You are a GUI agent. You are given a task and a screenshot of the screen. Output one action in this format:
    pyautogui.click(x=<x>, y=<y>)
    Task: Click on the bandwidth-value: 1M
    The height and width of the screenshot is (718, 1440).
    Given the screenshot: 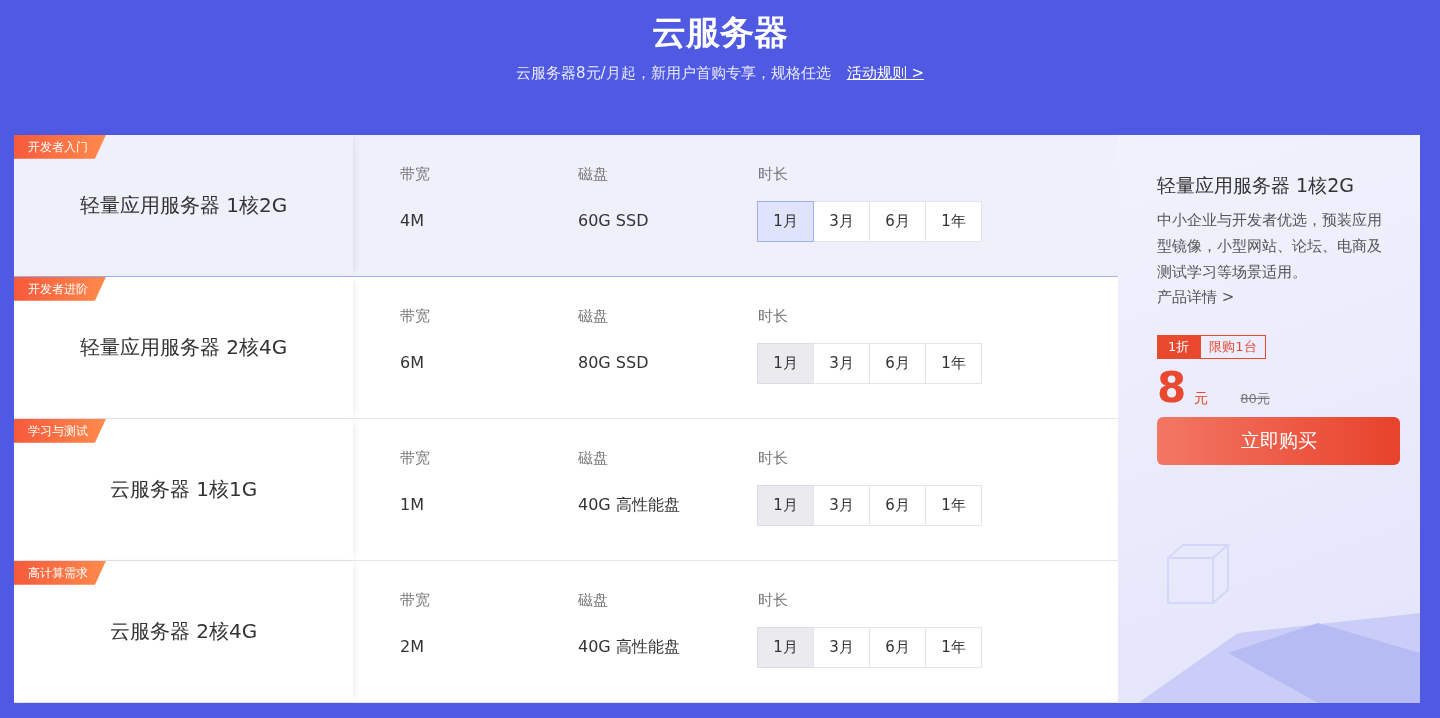 What is the action you would take?
    pyautogui.click(x=412, y=505)
    